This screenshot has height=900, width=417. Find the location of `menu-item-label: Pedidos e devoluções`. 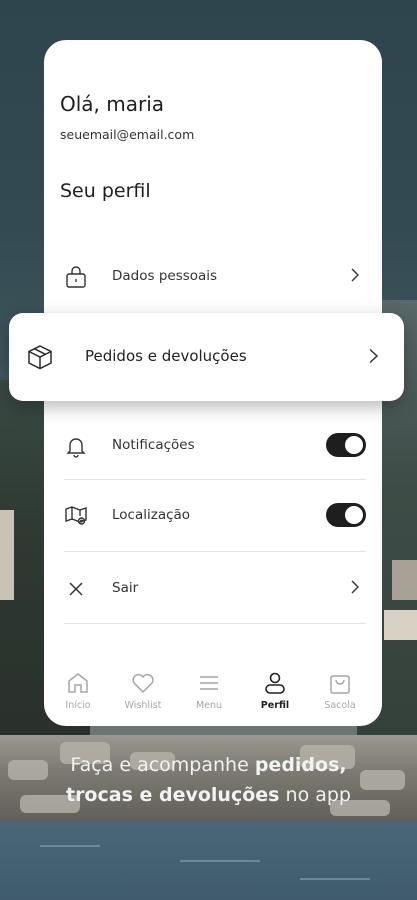

menu-item-label: Pedidos e devoluções is located at coordinates (166, 356).